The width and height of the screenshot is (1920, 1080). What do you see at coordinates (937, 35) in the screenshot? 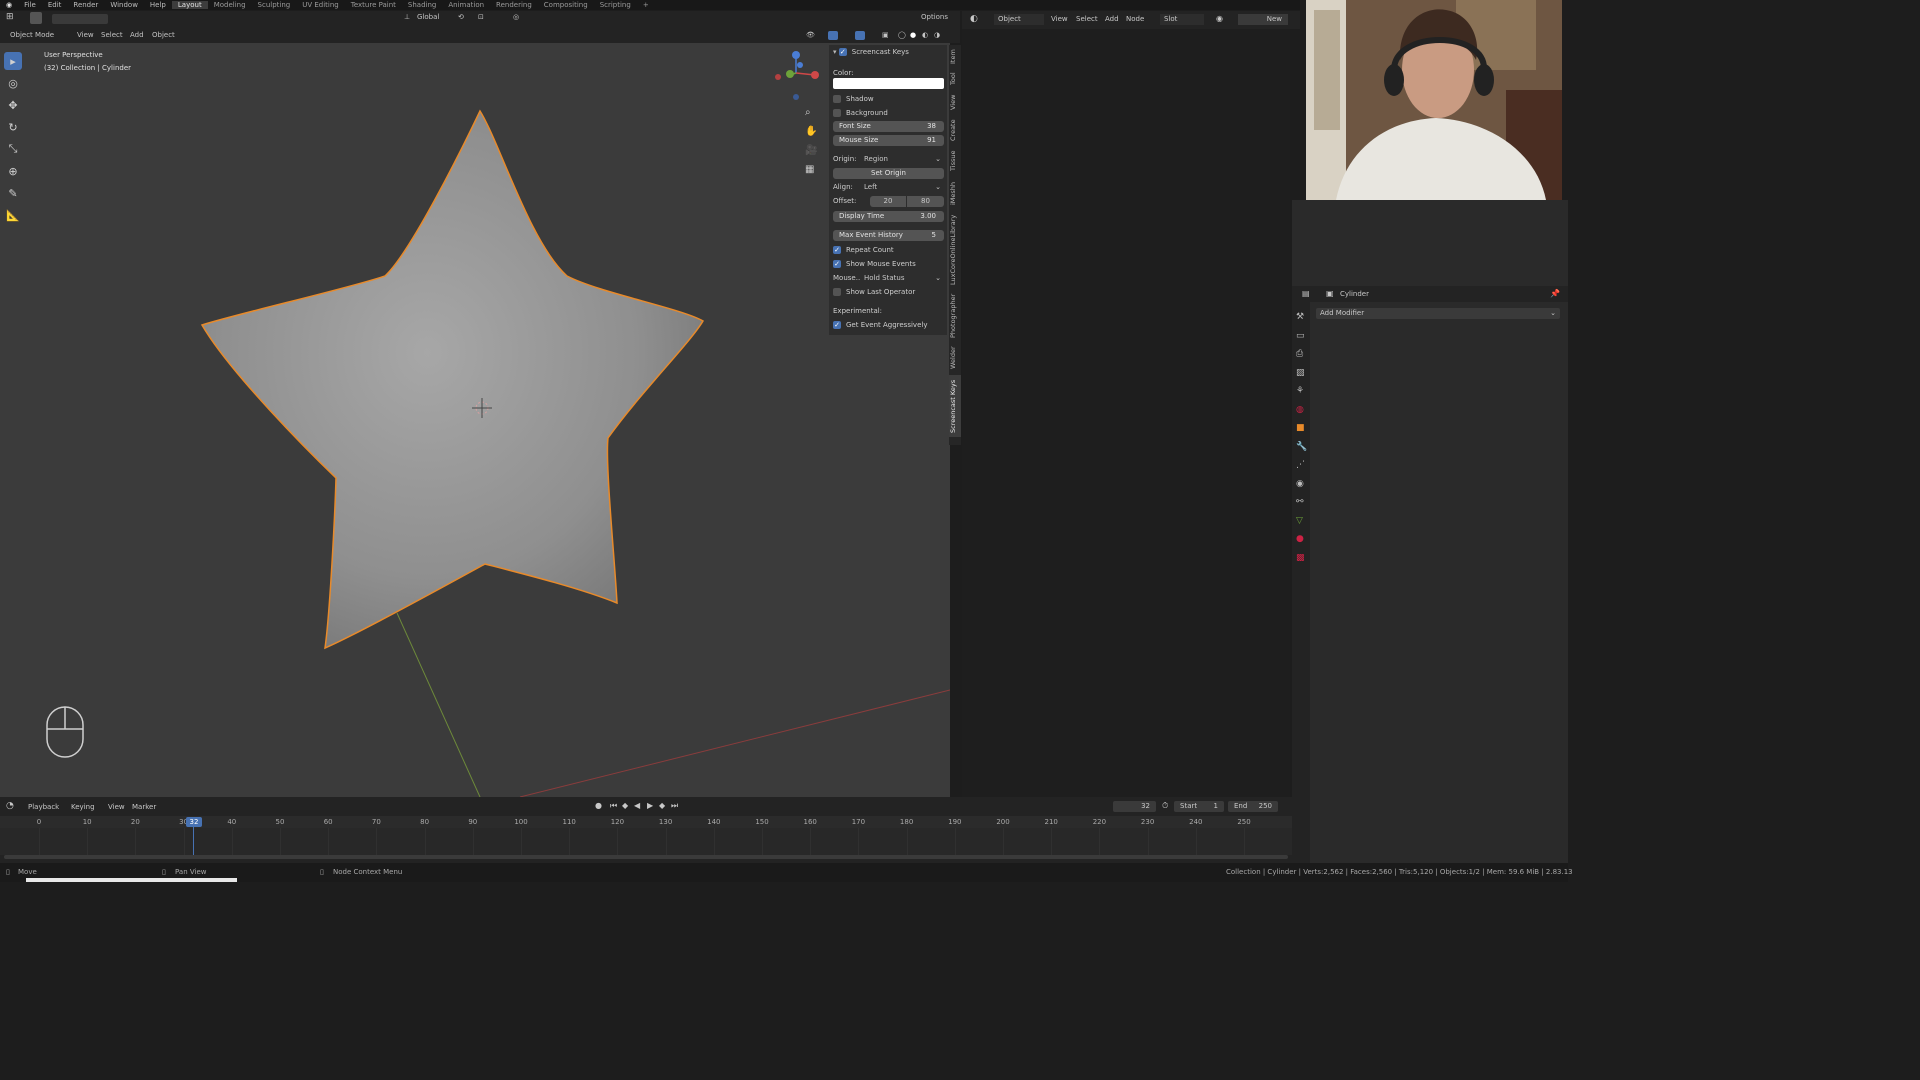
I see `shading-rendered-icon: ◑` at bounding box center [937, 35].